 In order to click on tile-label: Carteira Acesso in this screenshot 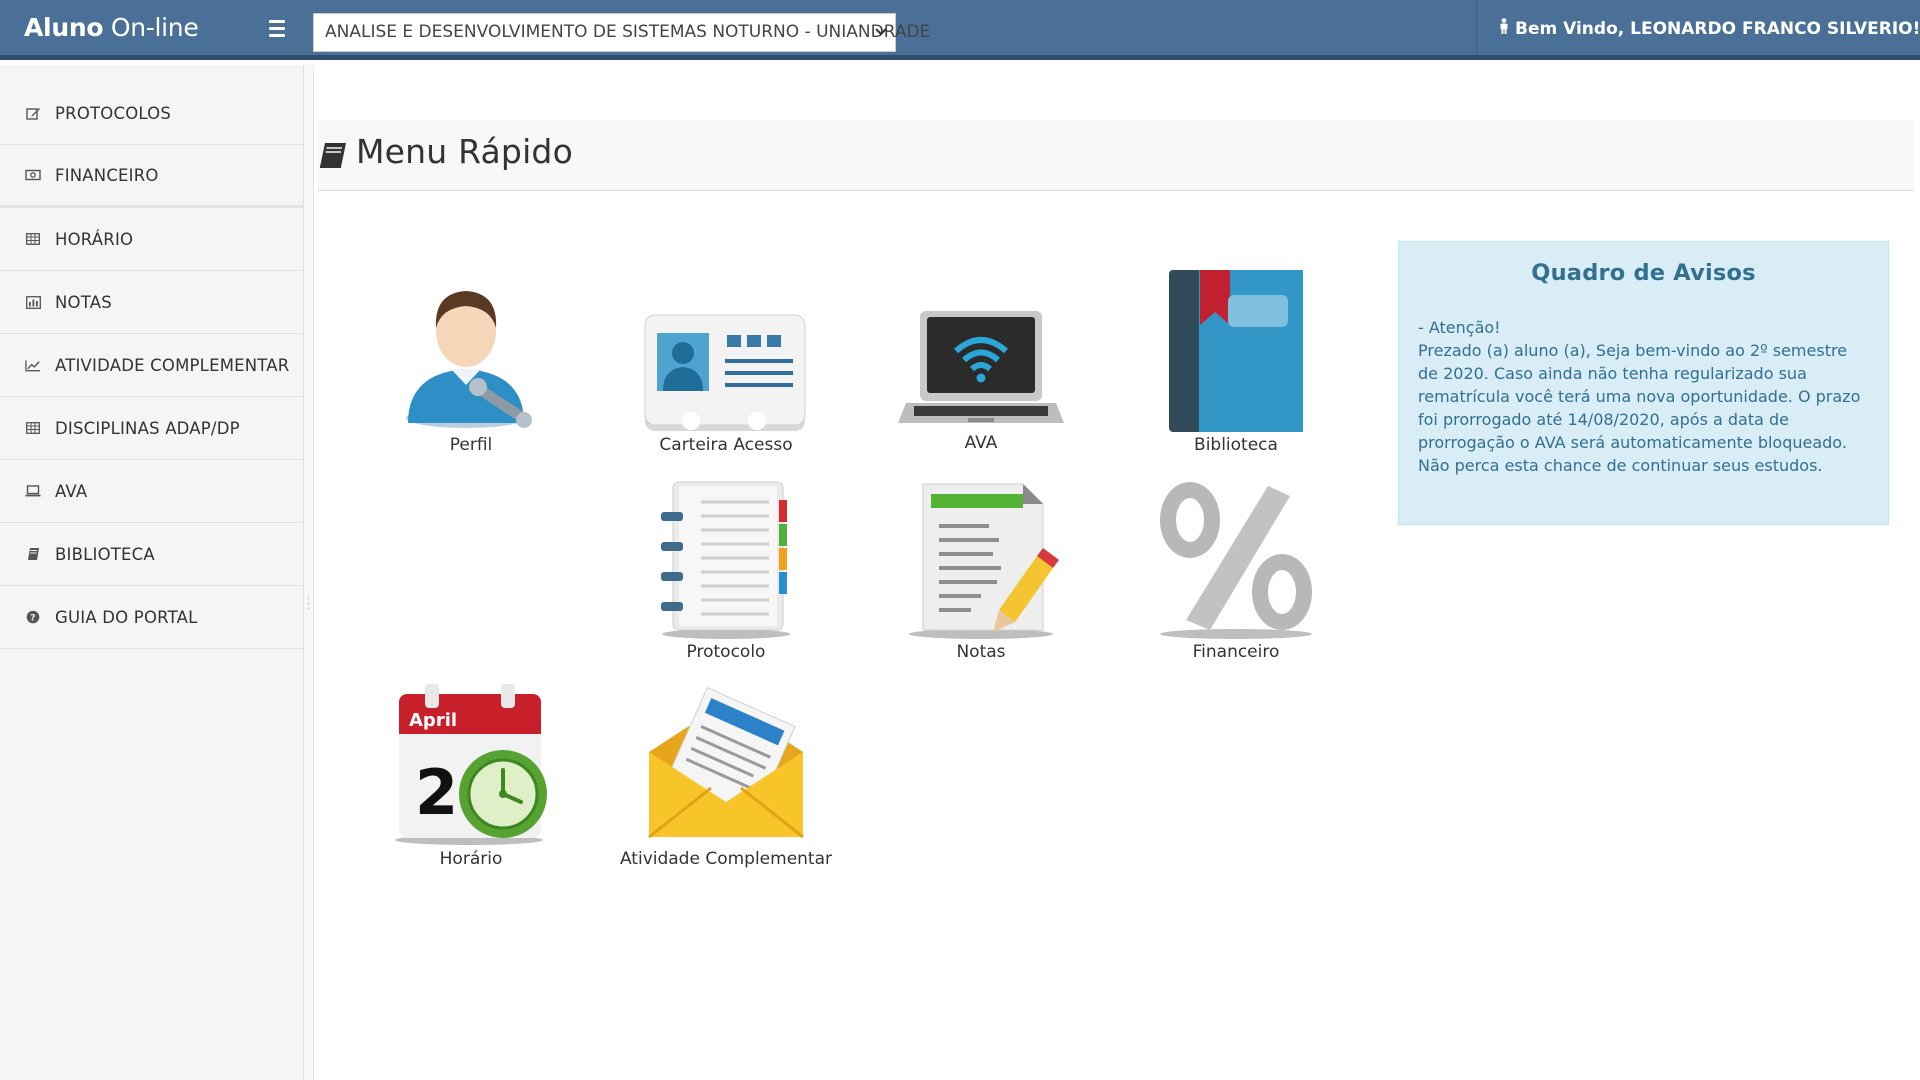, I will do `click(726, 445)`.